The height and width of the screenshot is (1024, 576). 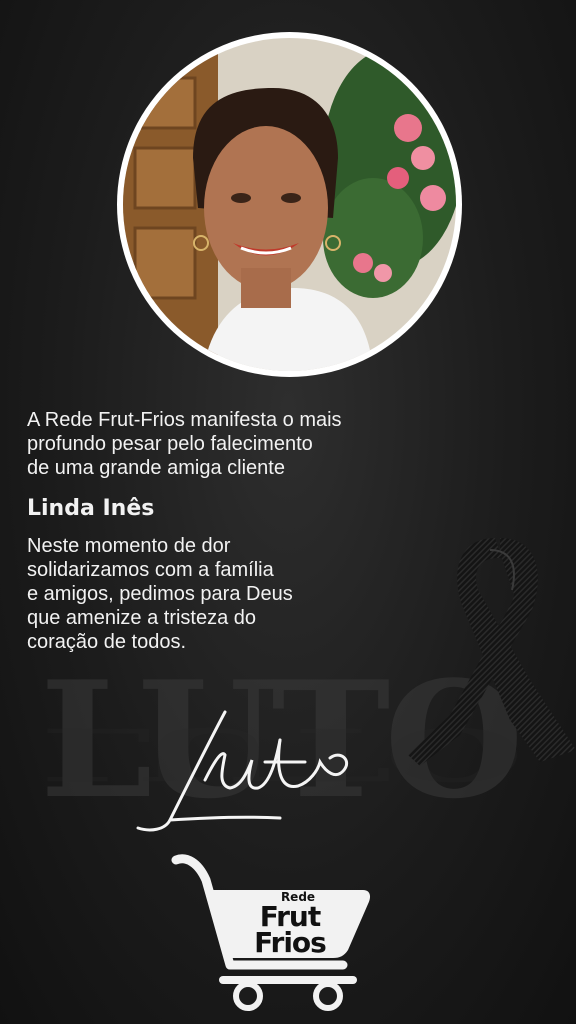 What do you see at coordinates (150, 570) in the screenshot?
I see `message-line: solidarizamos com a família` at bounding box center [150, 570].